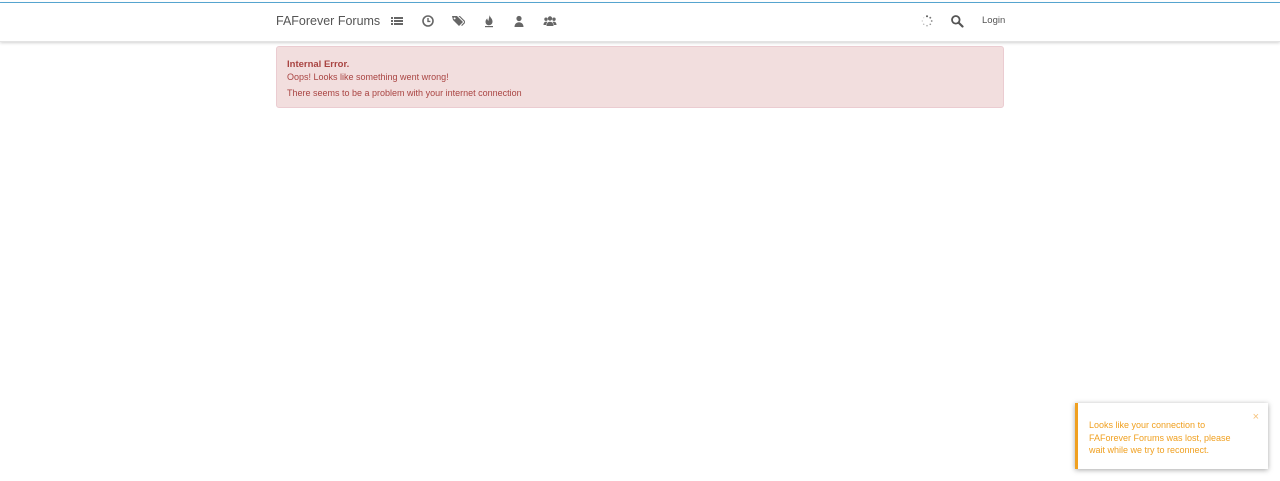  Describe the element at coordinates (640, 22) in the screenshot. I see `navbar: FAForever Forums Login` at that location.